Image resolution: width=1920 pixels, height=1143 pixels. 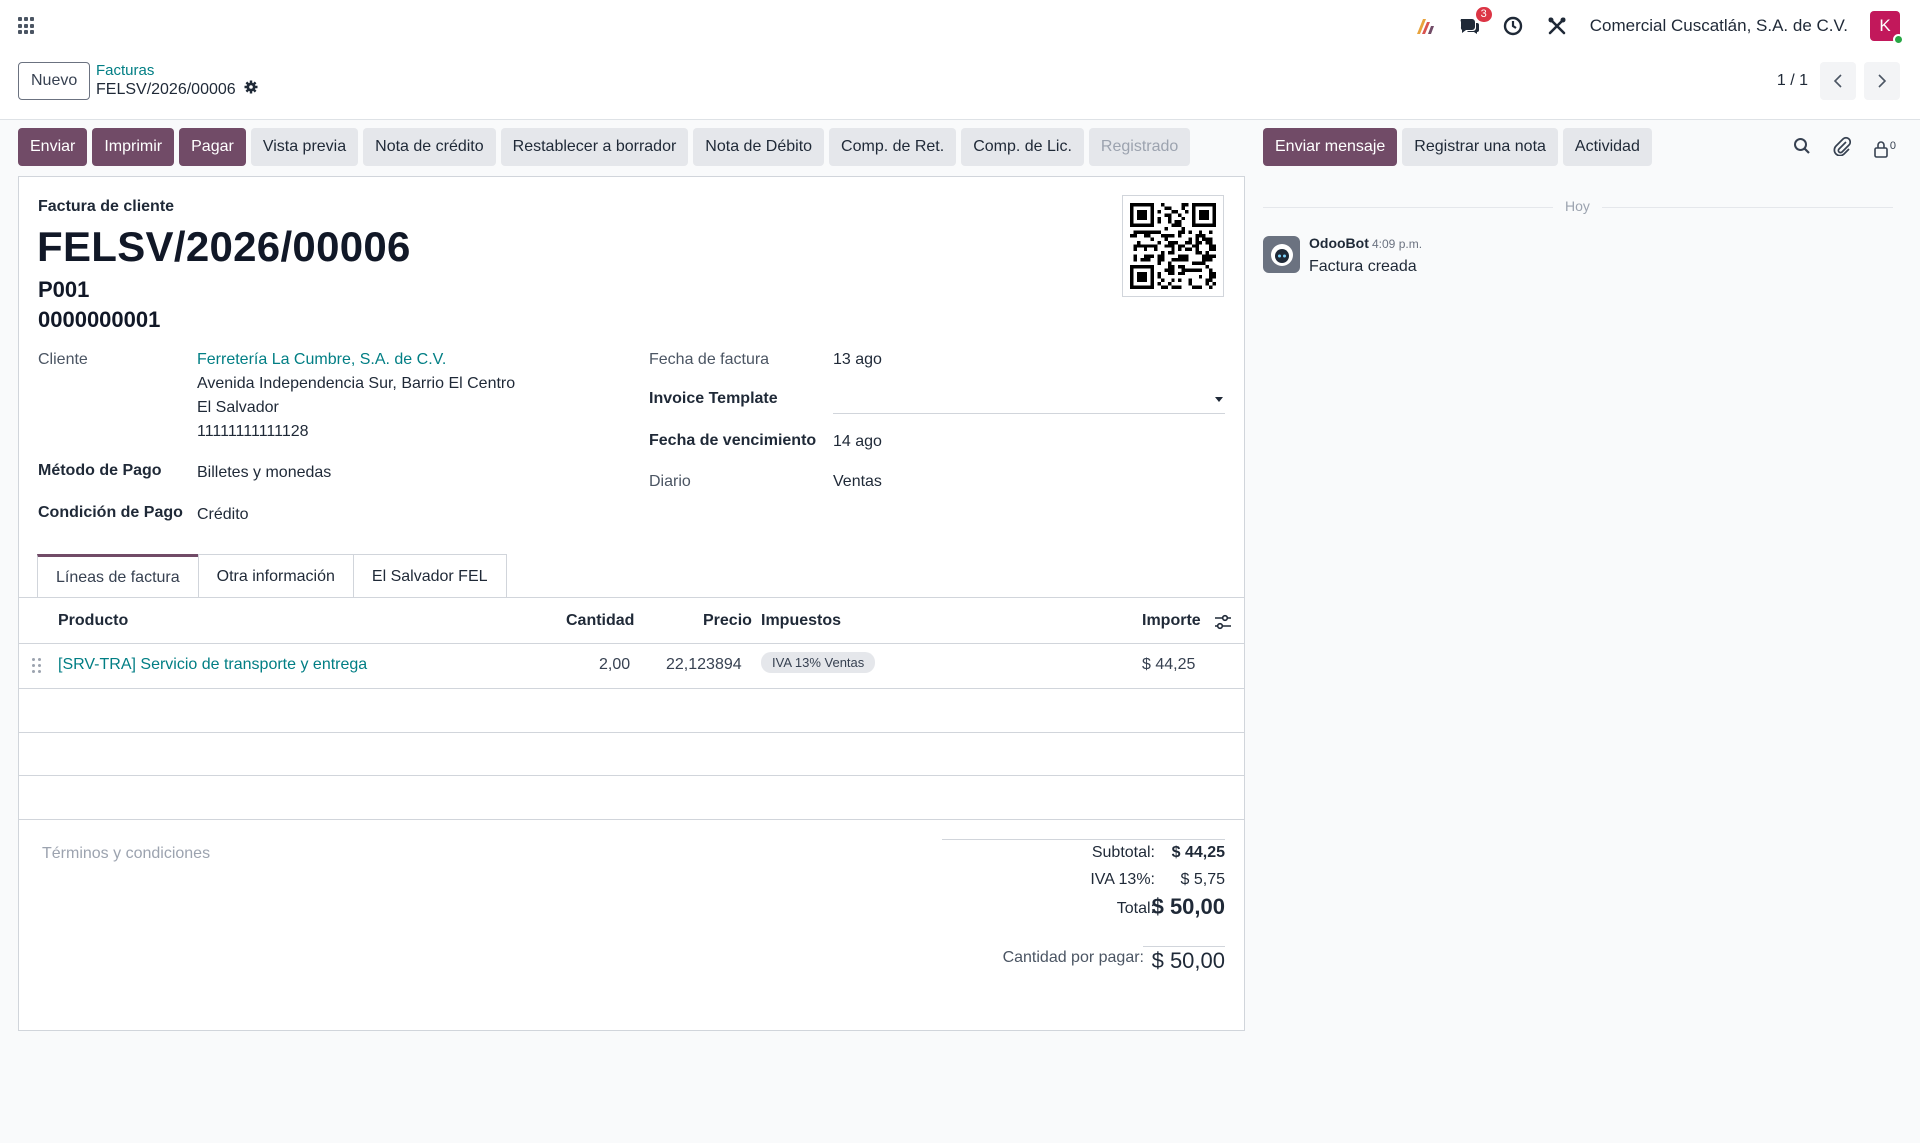 I want to click on total-value: $ 50,00, so click(x=1188, y=906).